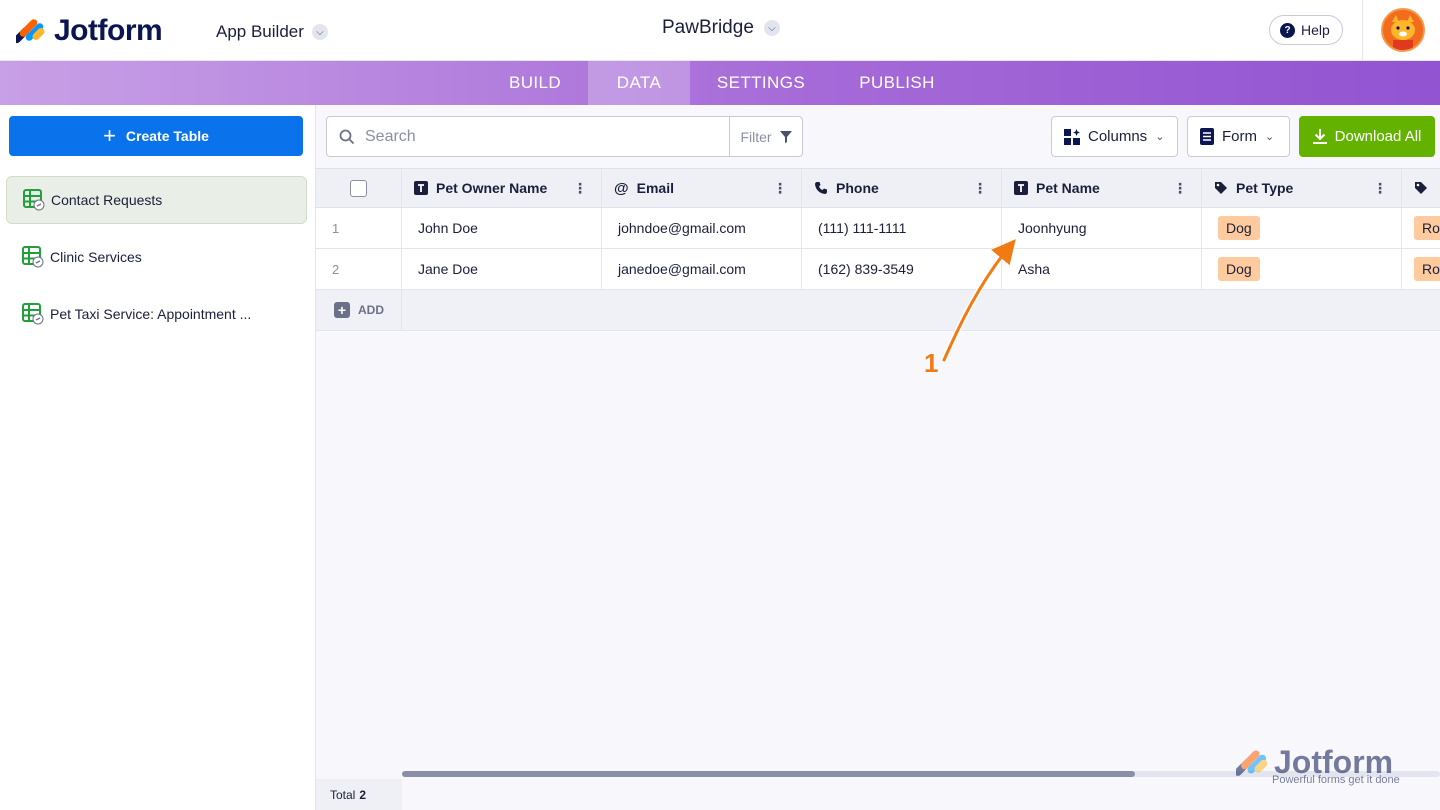 The height and width of the screenshot is (810, 1440). What do you see at coordinates (768, 774) in the screenshot?
I see `horizontal-scrollbar` at bounding box center [768, 774].